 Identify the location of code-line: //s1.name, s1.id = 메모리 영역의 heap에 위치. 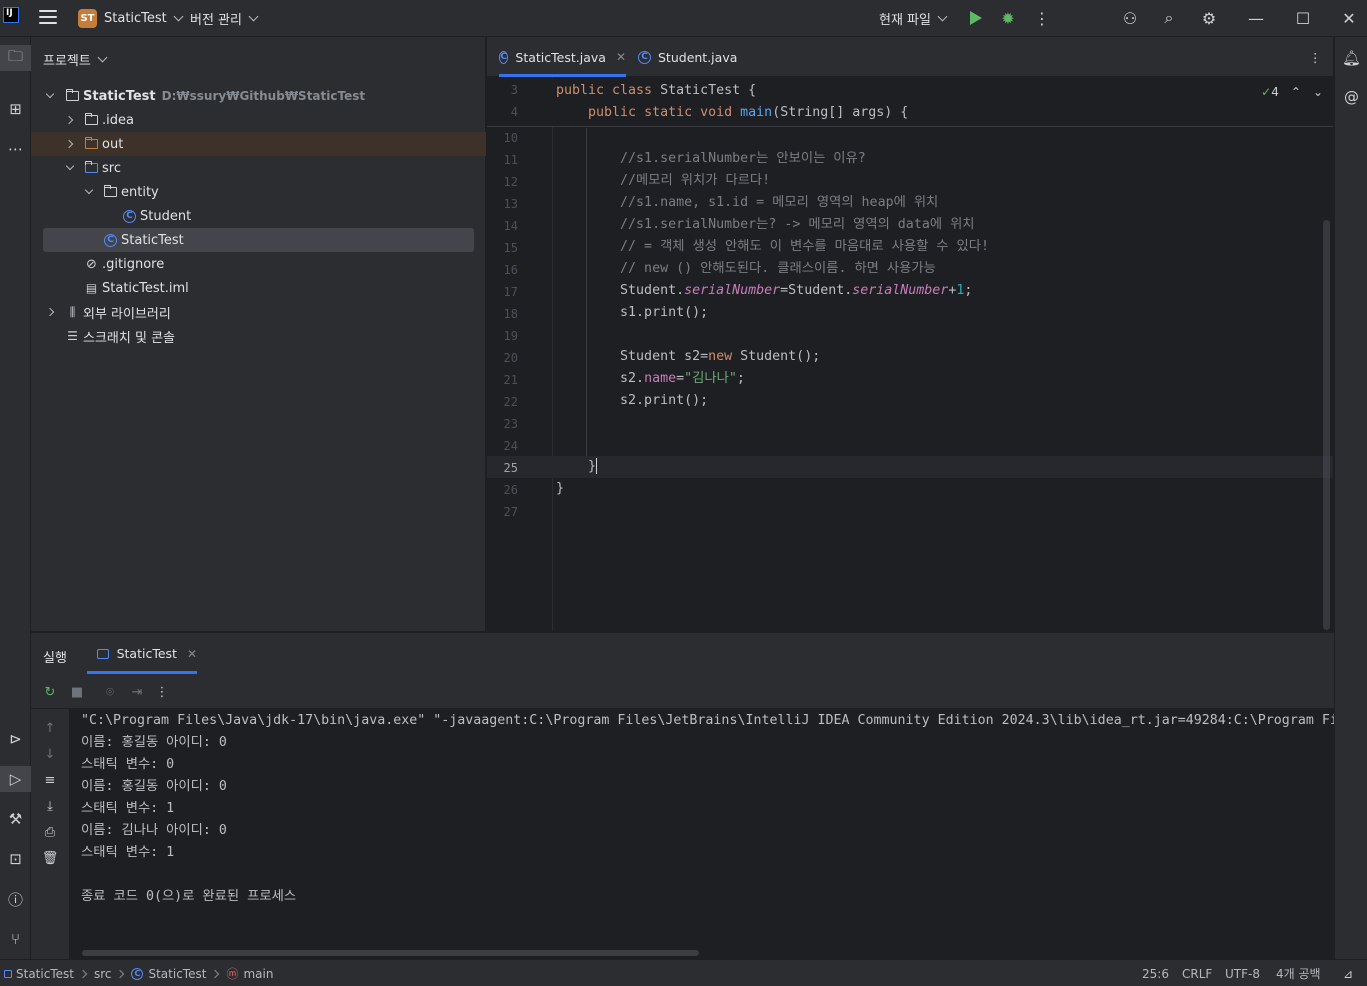
(747, 203).